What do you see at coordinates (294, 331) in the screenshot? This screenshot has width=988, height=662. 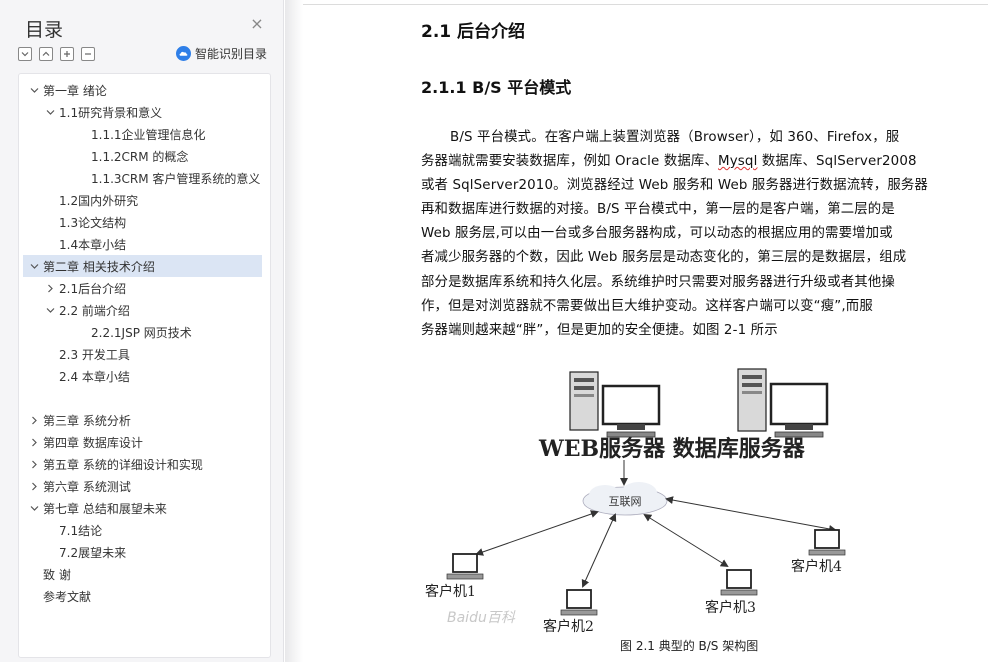 I see `page-shadow` at bounding box center [294, 331].